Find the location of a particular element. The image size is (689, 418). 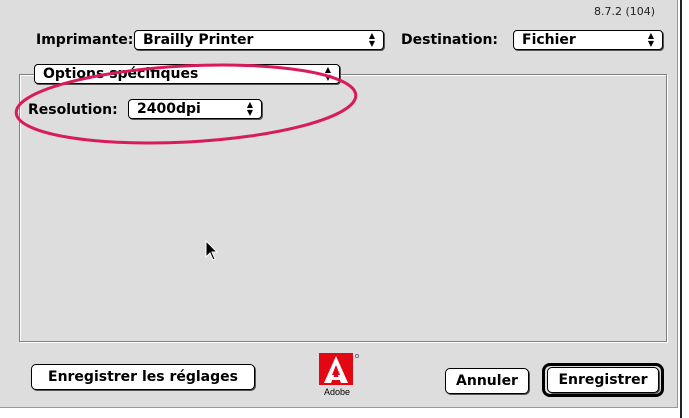

save-settings-button: Enregistrer les réglages is located at coordinates (143, 377).